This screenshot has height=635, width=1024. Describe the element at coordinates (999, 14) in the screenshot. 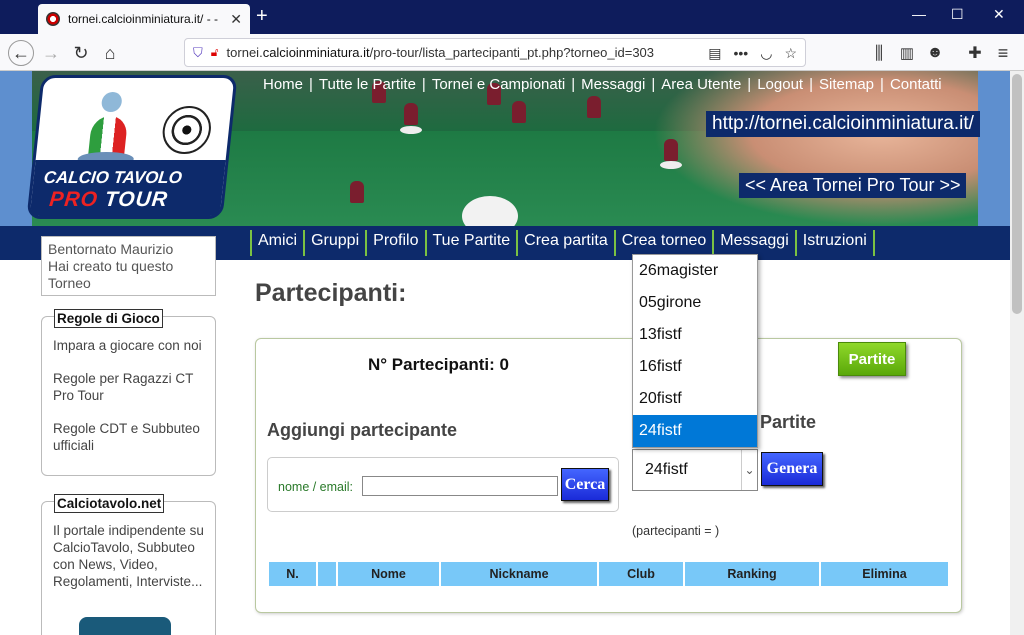

I see `window-close-icon: ✕` at that location.